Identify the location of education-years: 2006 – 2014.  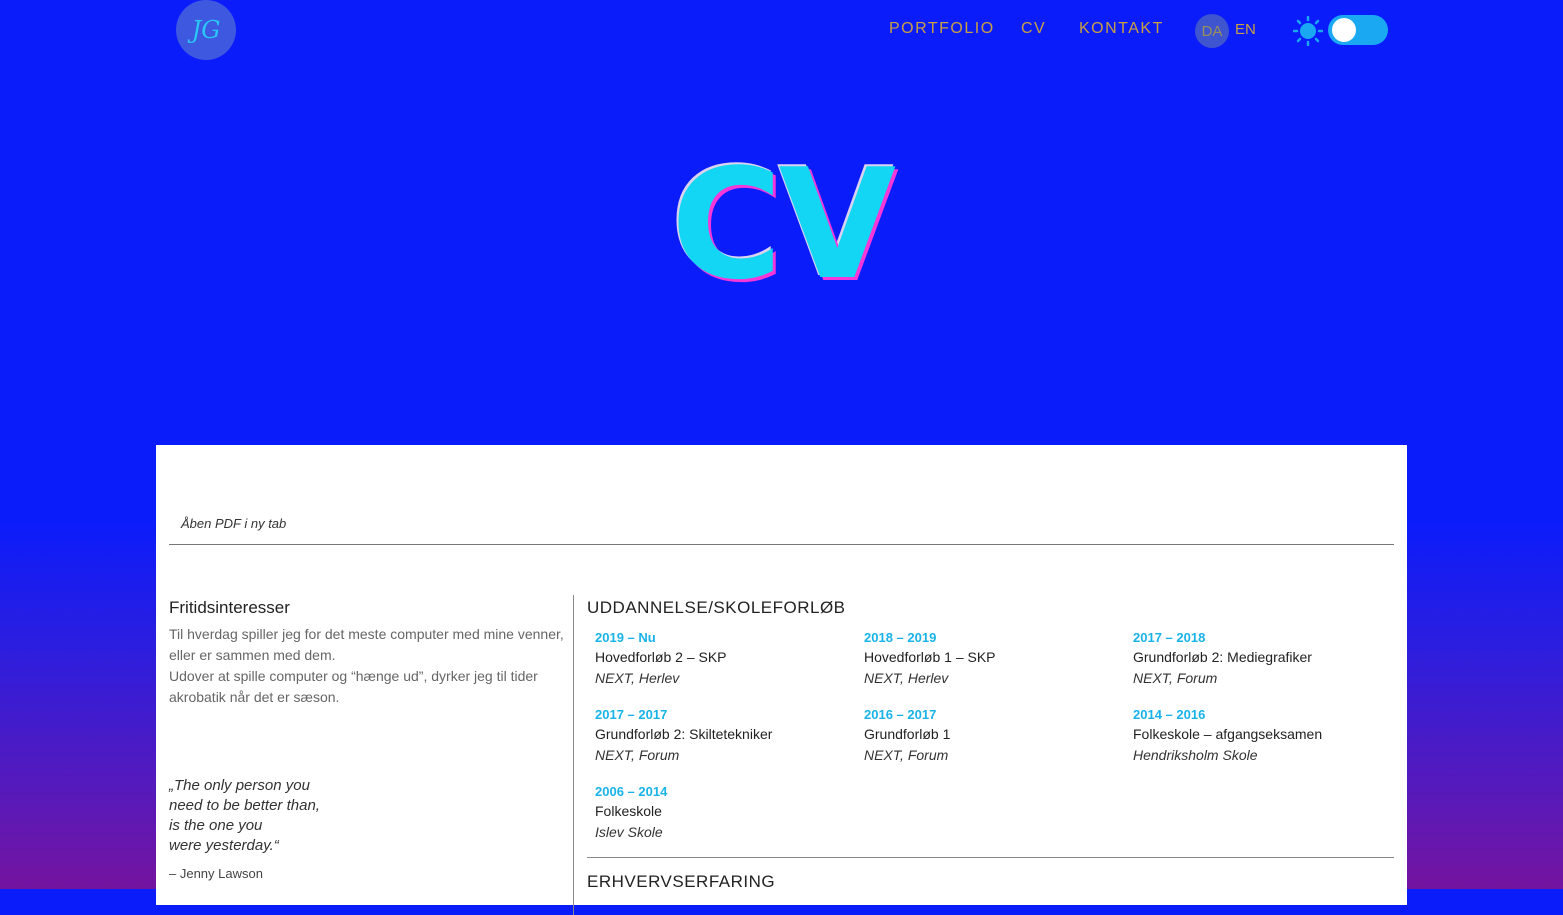
(631, 791).